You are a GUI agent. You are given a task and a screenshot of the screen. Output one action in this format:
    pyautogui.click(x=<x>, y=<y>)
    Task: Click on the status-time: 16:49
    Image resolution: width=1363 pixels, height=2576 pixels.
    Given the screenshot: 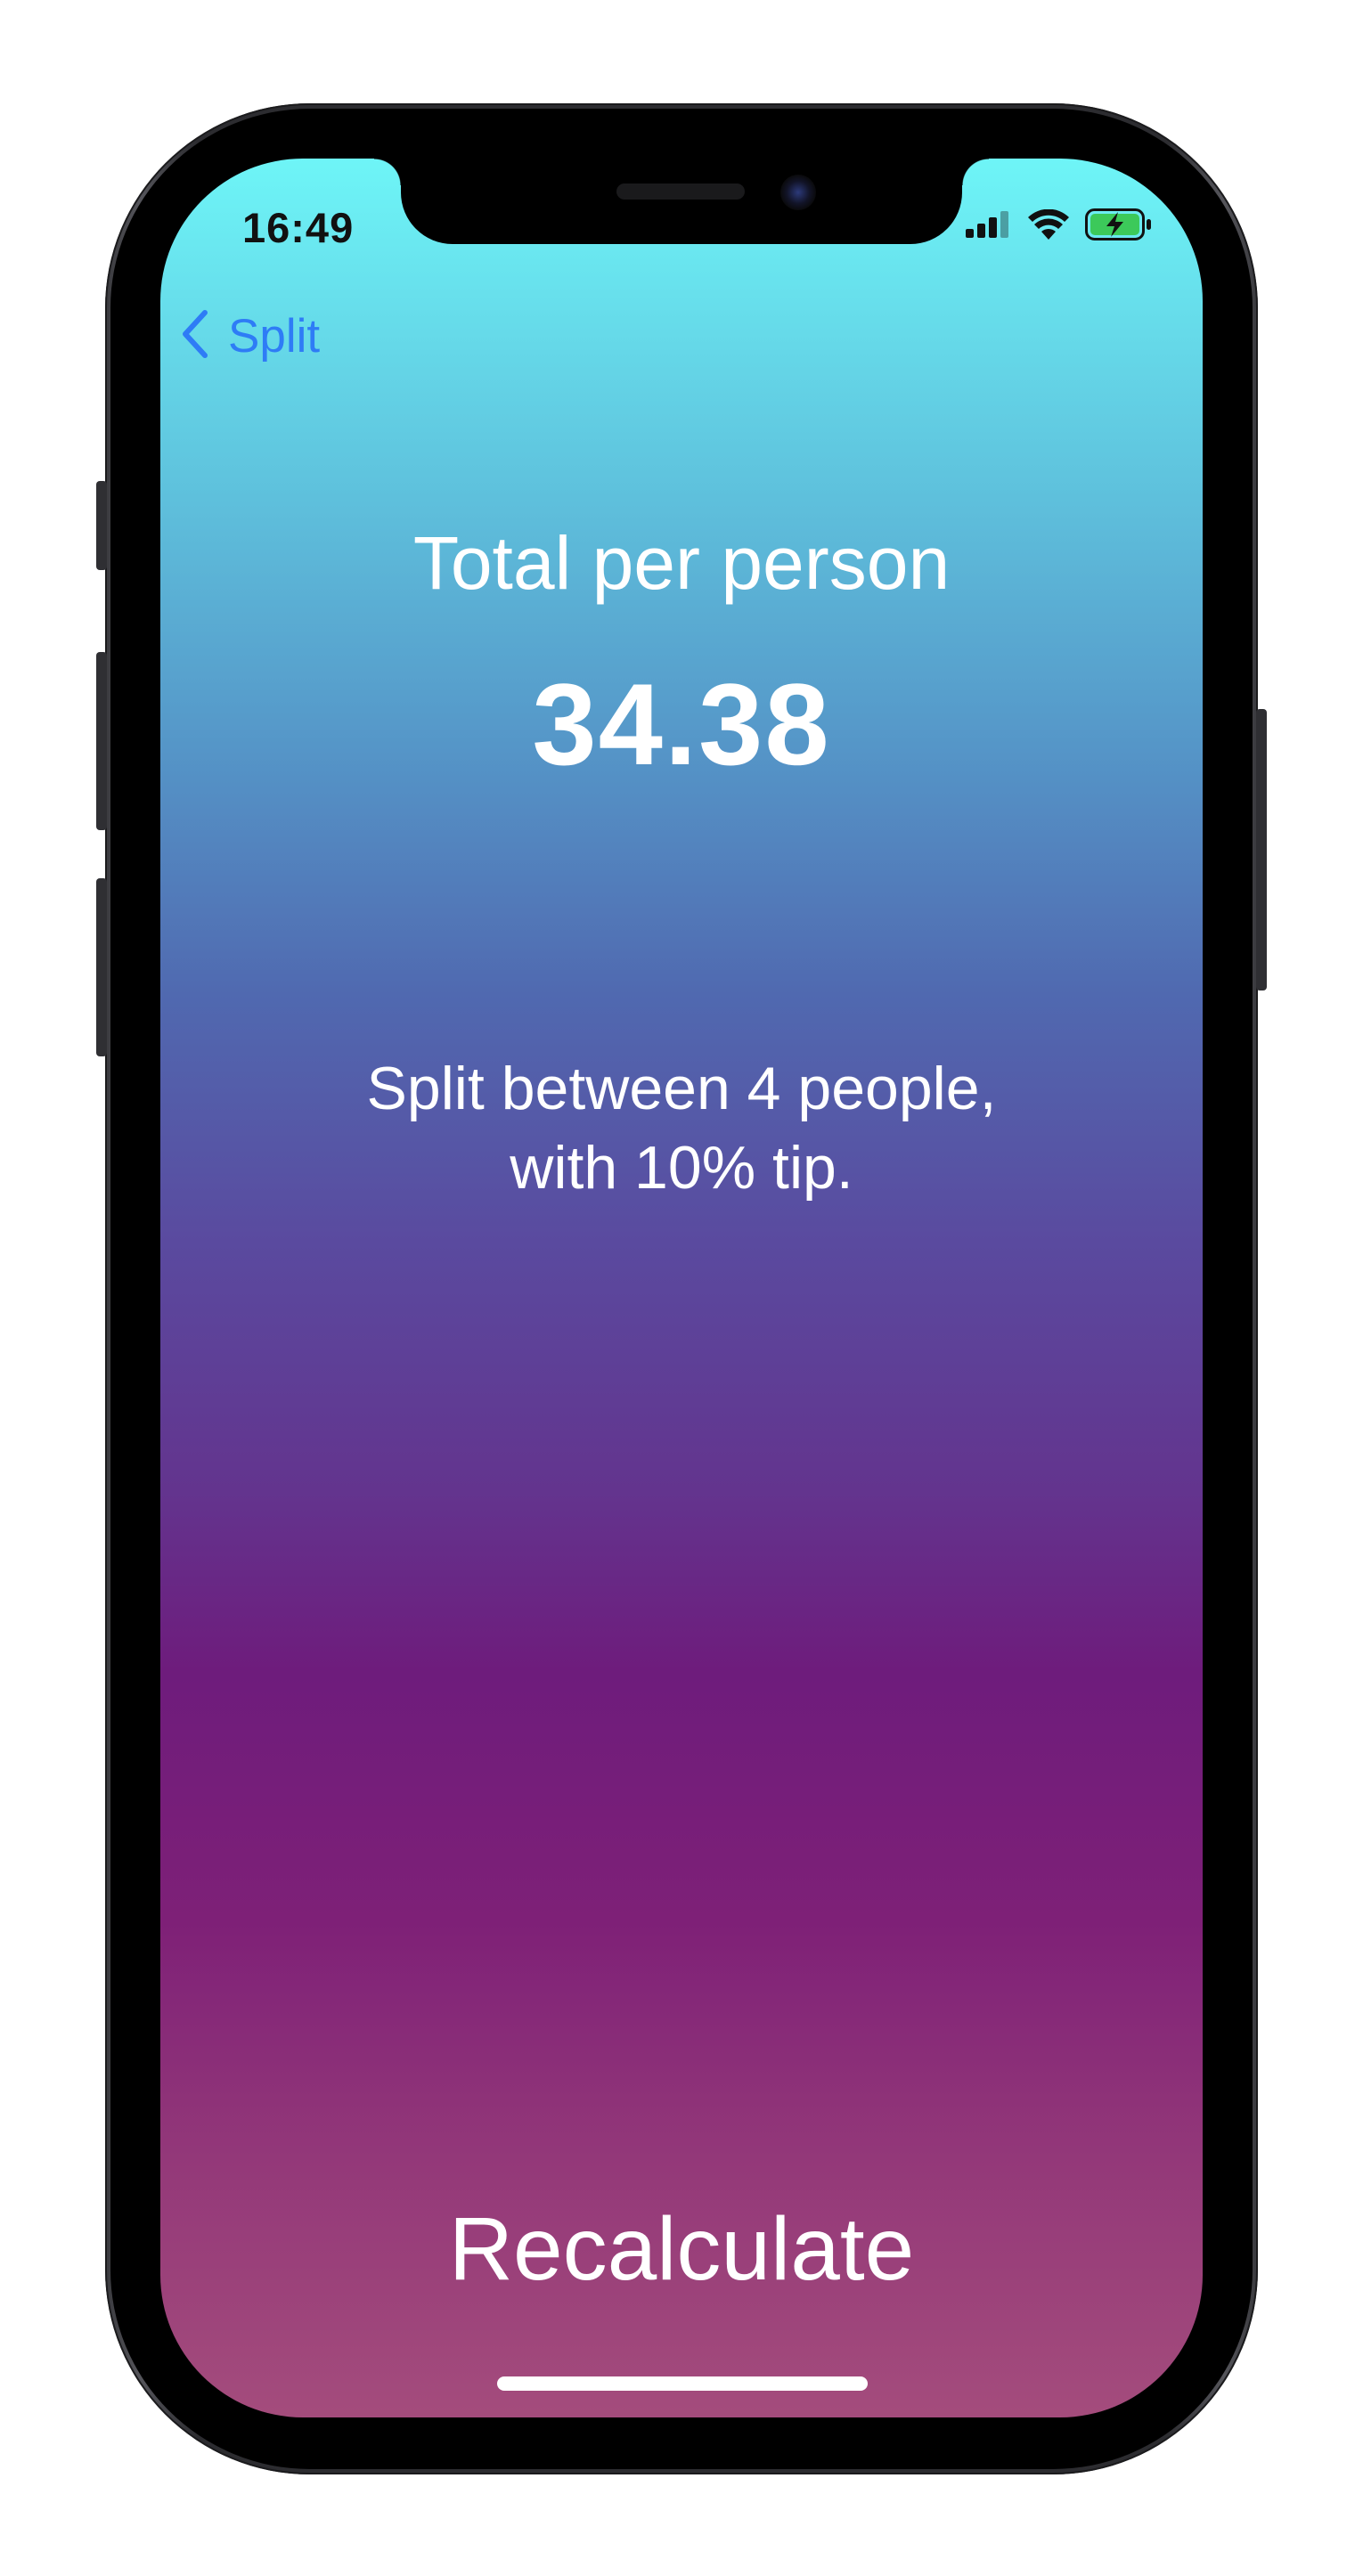 What is the action you would take?
    pyautogui.click(x=298, y=228)
    